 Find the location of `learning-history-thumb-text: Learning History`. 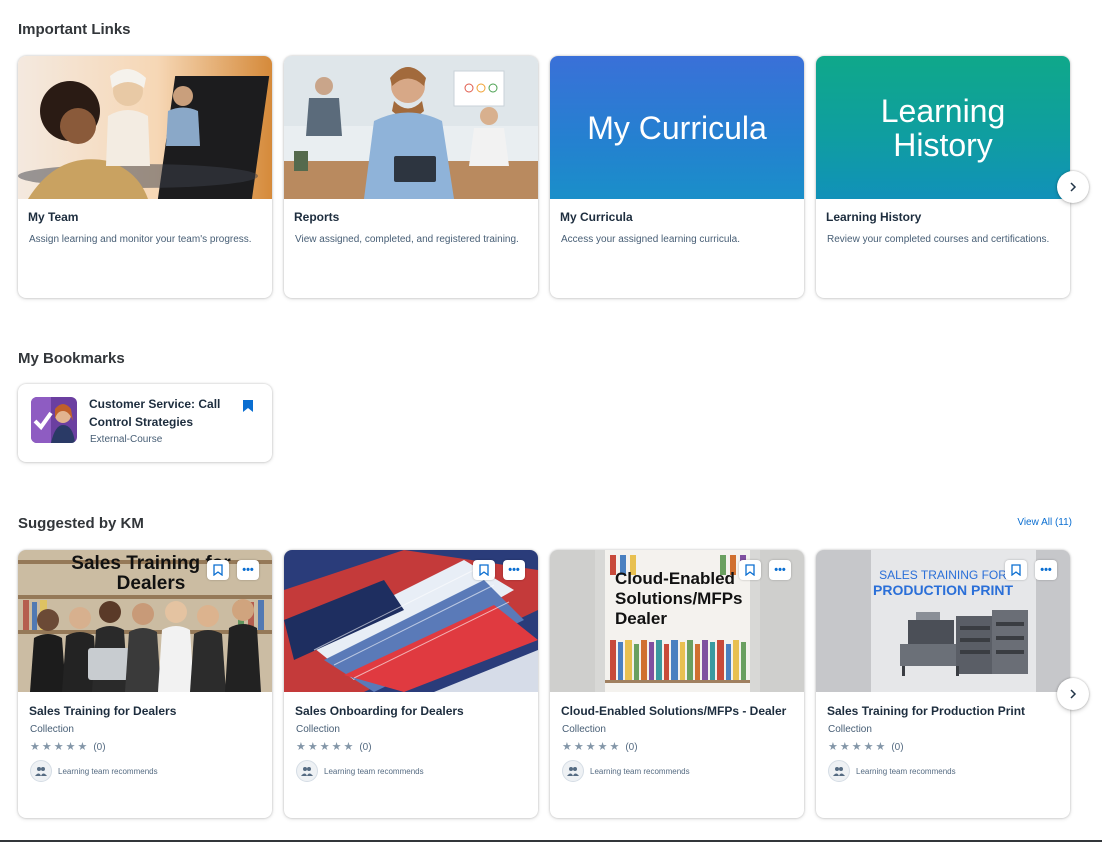

learning-history-thumb-text: Learning History is located at coordinates (943, 127).